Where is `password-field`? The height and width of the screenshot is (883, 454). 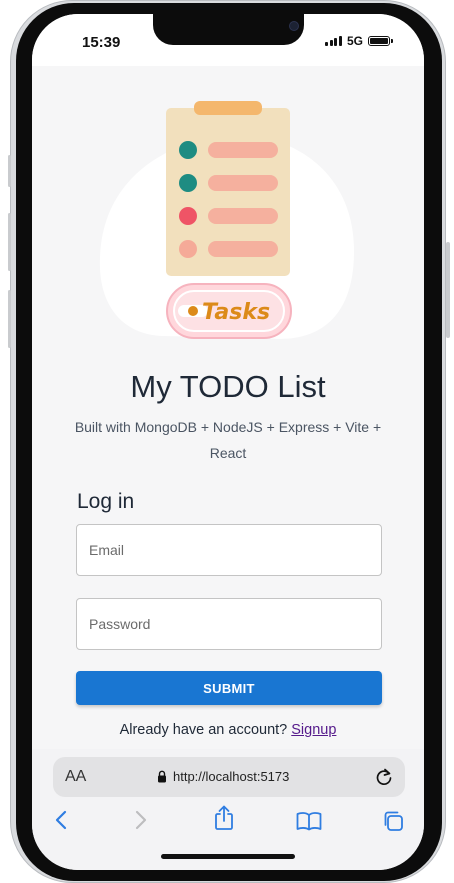
password-field is located at coordinates (229, 624).